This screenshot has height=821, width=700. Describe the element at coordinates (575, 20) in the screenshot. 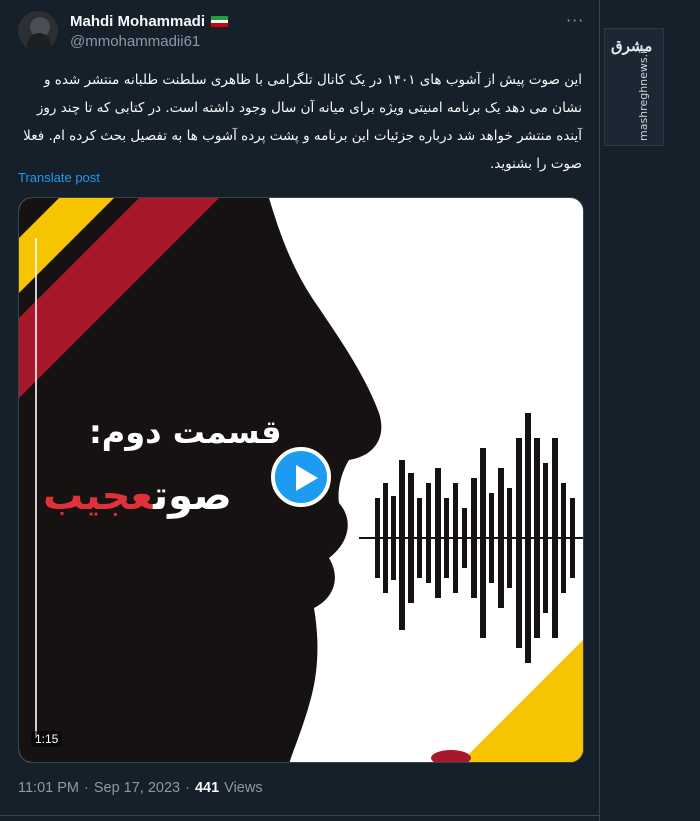

I see `more-options-icon: ···` at that location.